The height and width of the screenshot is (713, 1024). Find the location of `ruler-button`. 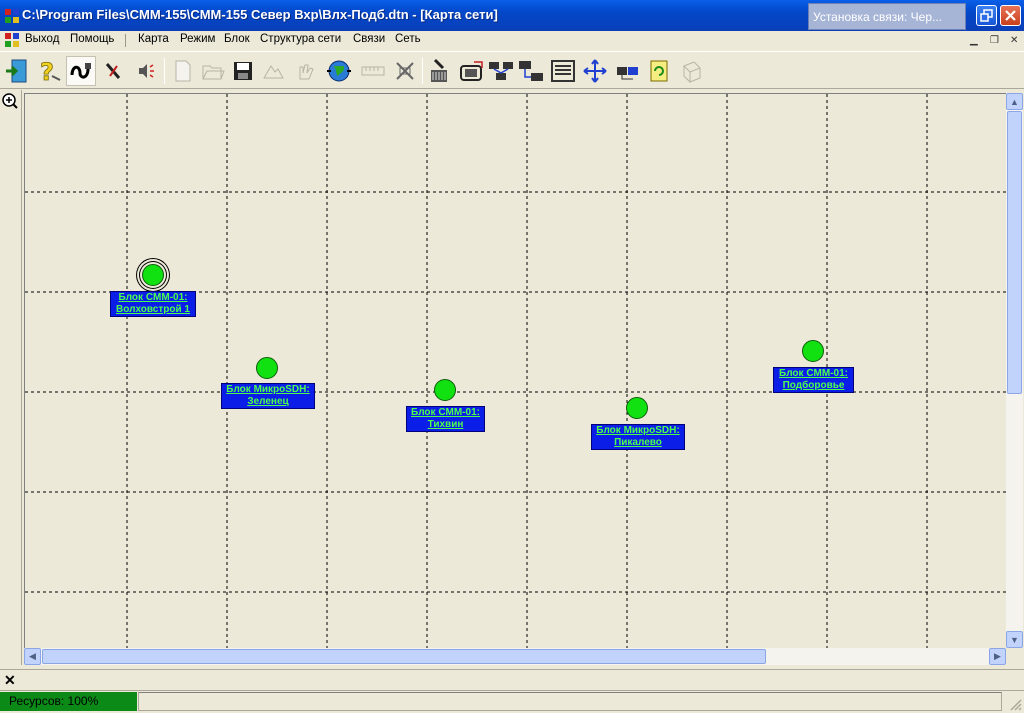

ruler-button is located at coordinates (373, 71).